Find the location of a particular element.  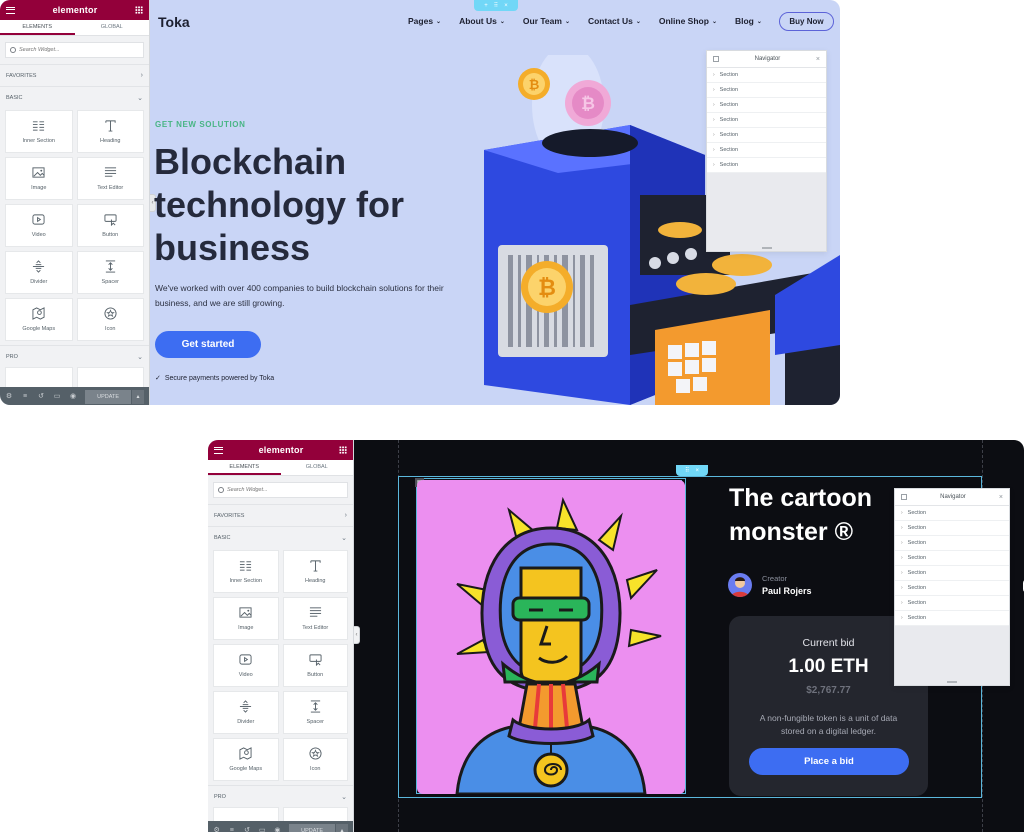

menu-item-online-shop: Online Shop ⌄ is located at coordinates (688, 21).